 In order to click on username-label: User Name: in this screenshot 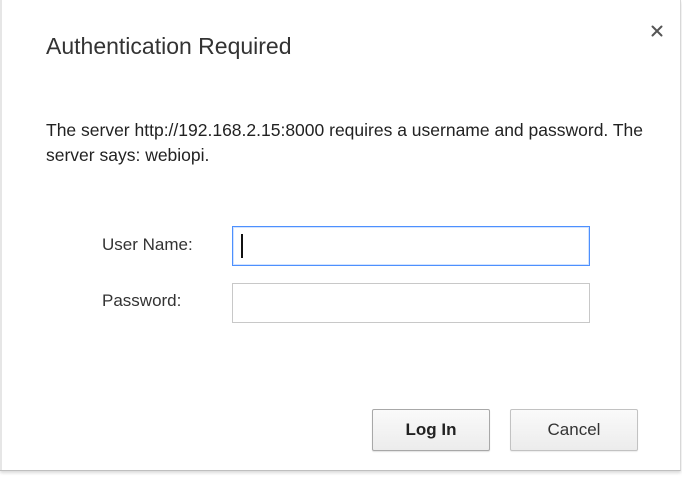, I will do `click(147, 244)`.